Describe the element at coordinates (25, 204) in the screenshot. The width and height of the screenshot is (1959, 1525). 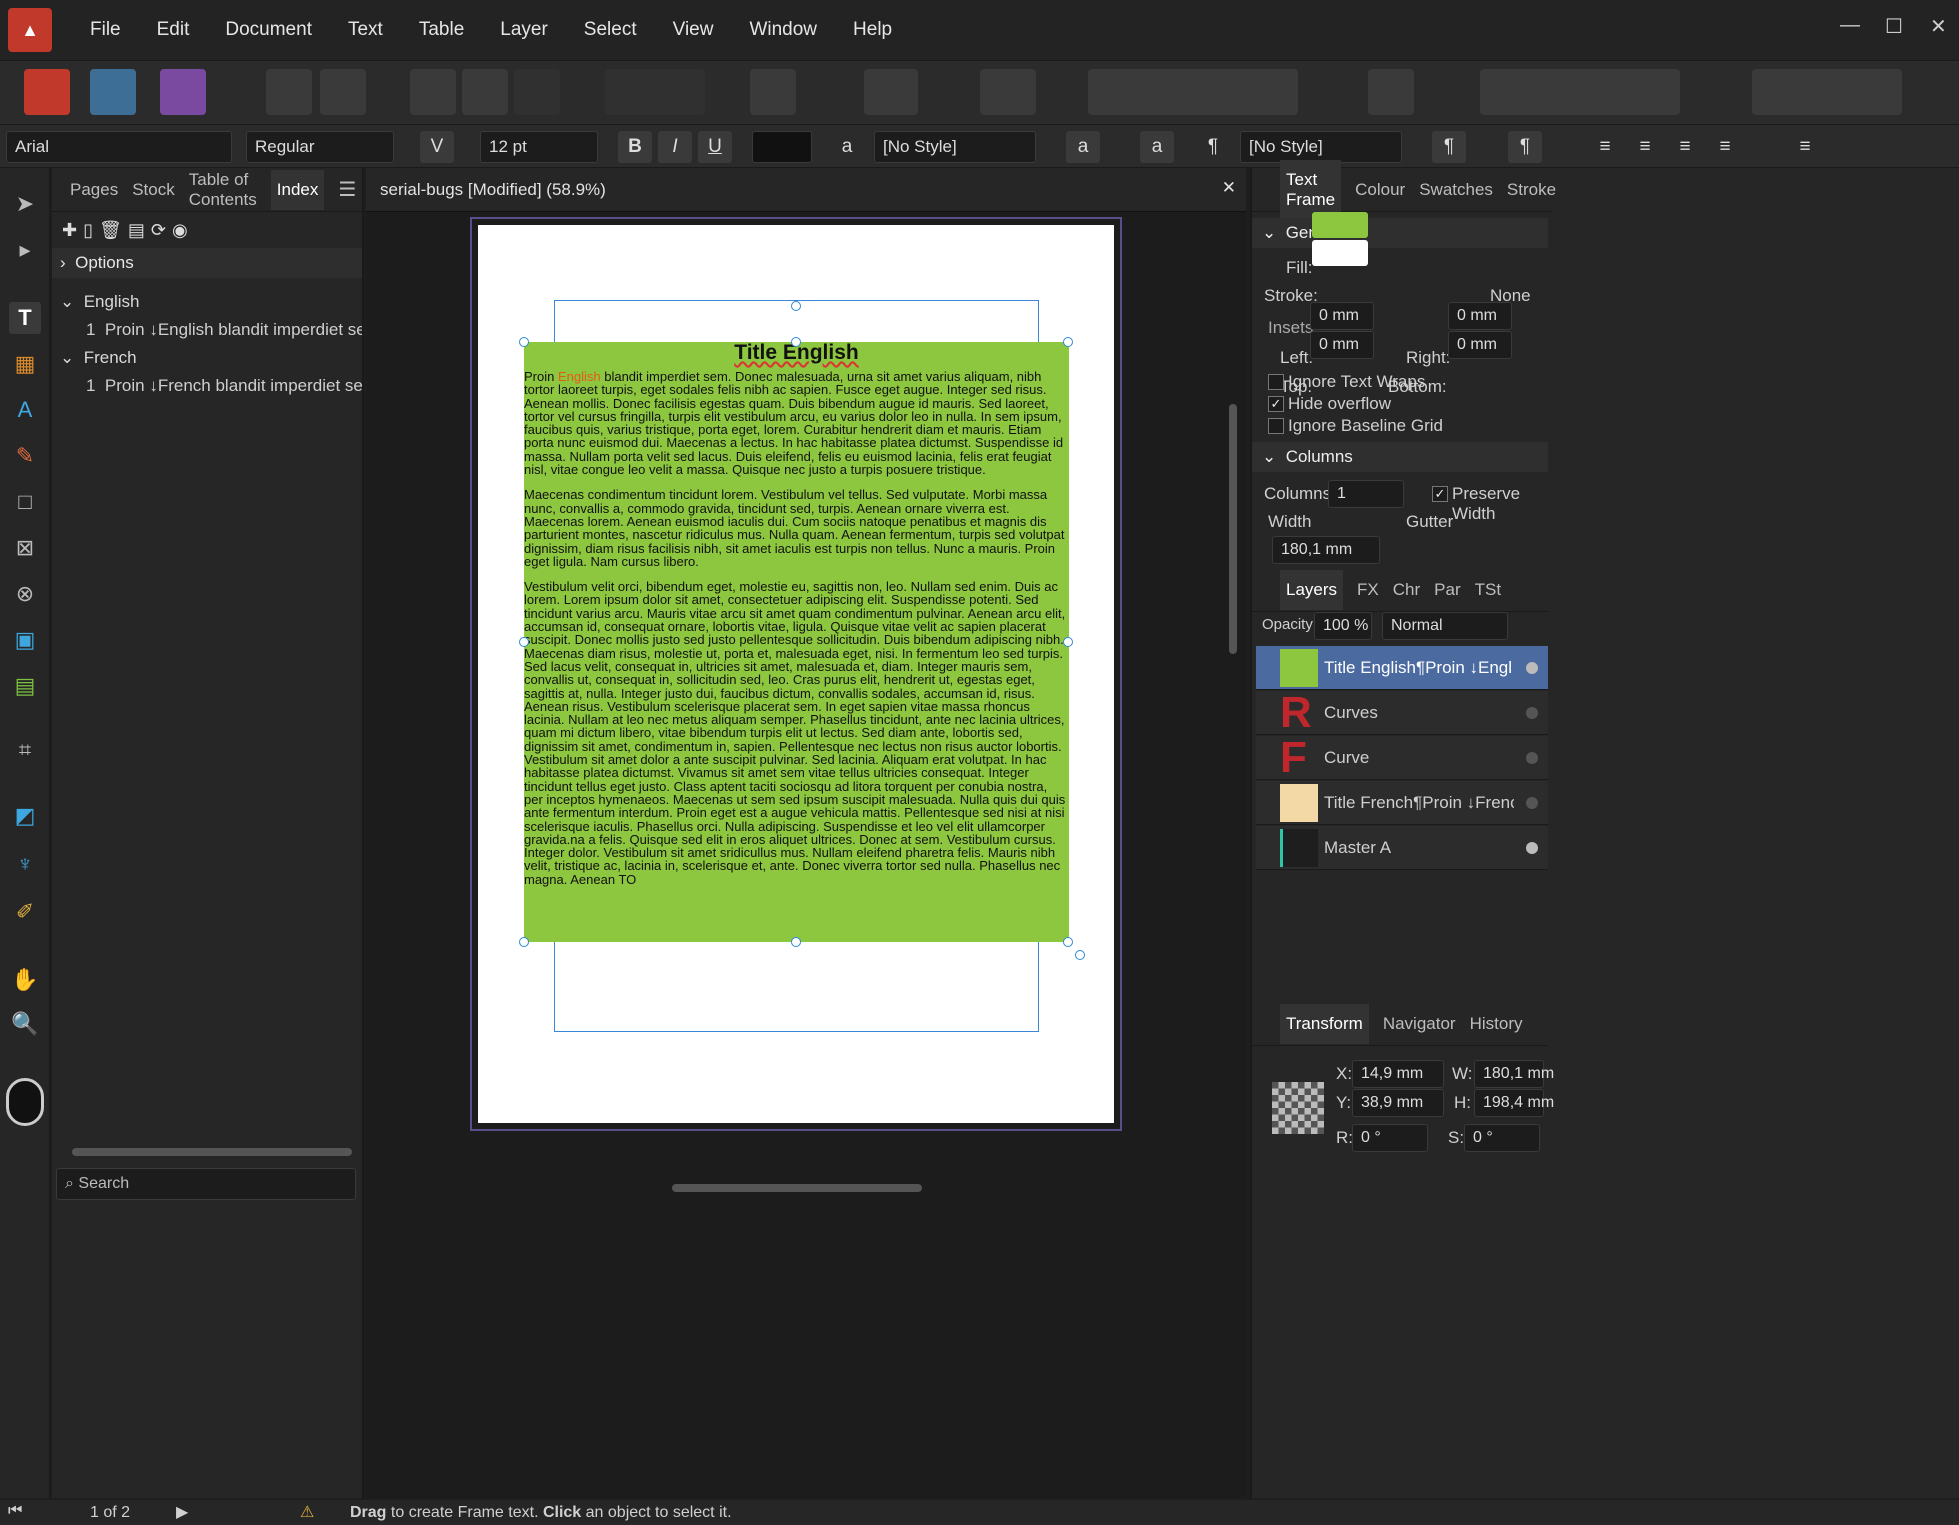
I see `move-tool-icon: ➤` at that location.